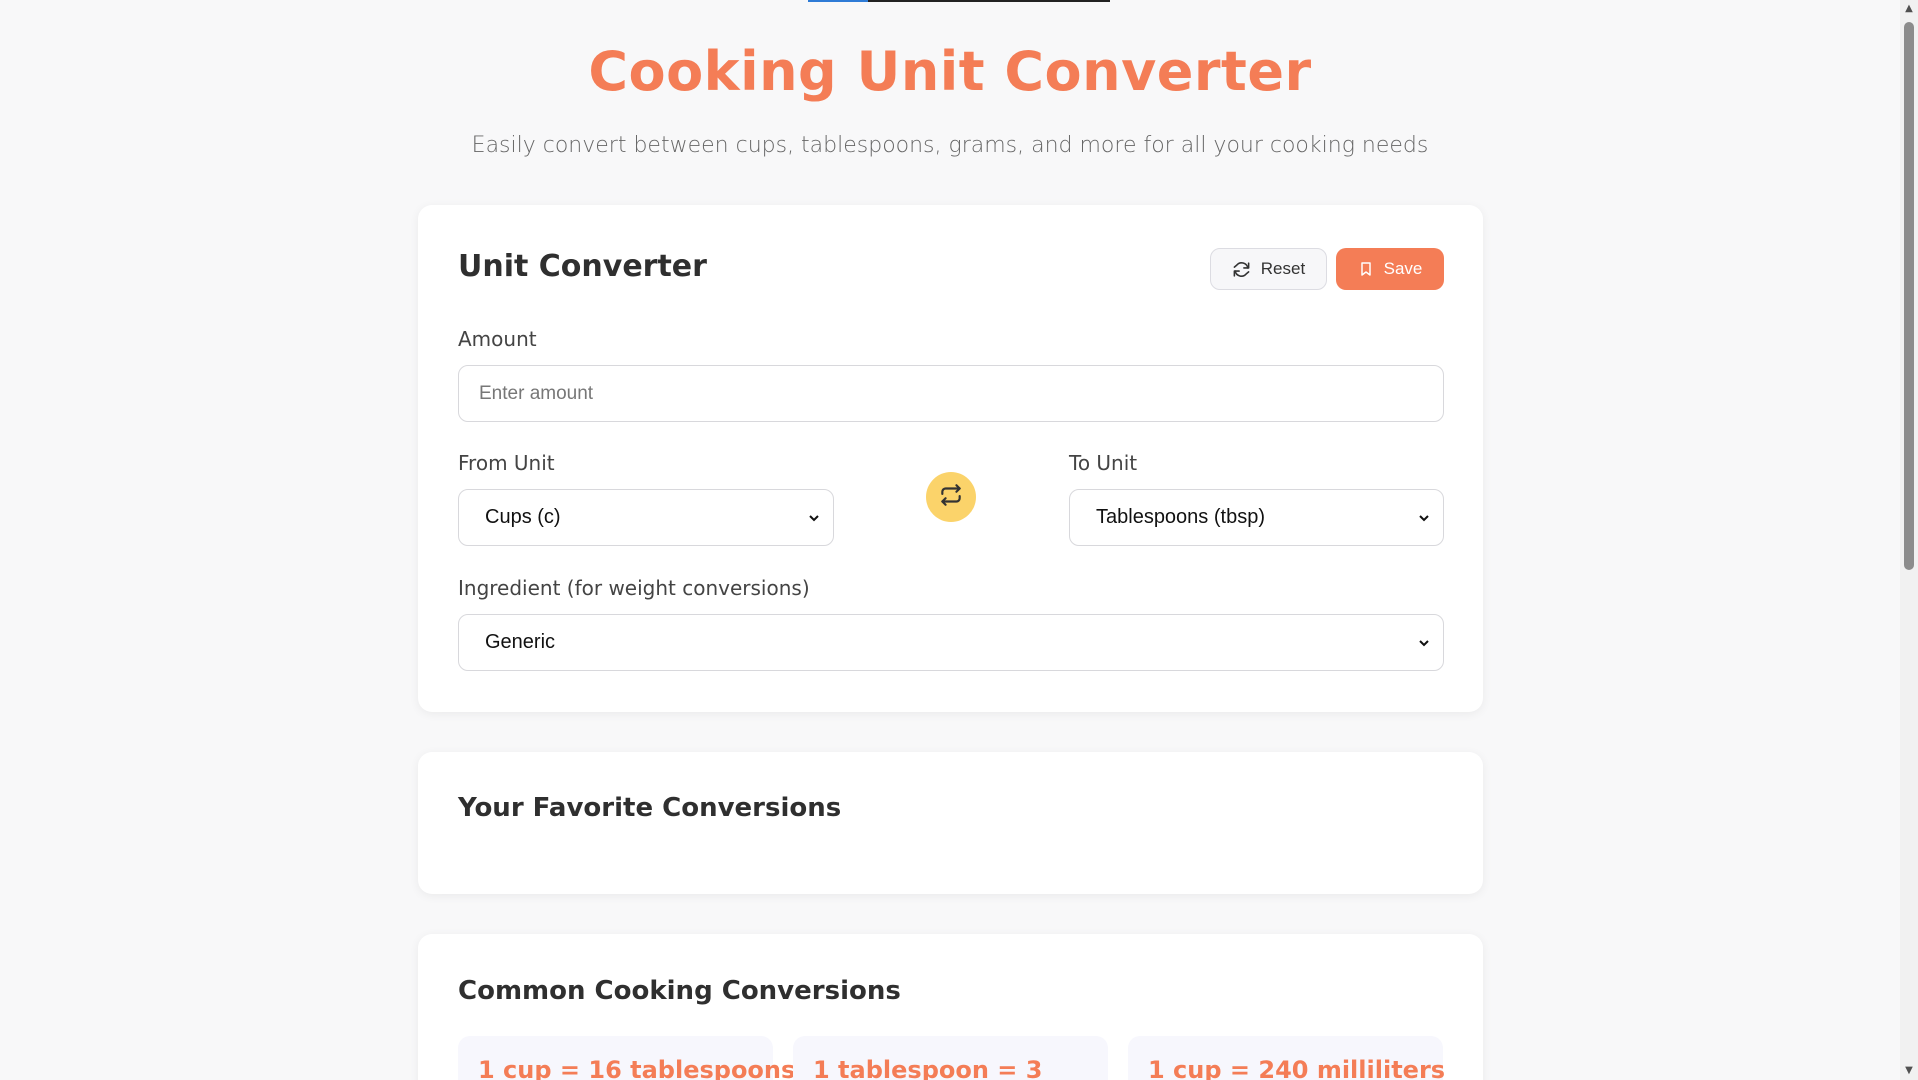  What do you see at coordinates (950, 71) in the screenshot?
I see `page-title: Cooking Unit Converter` at bounding box center [950, 71].